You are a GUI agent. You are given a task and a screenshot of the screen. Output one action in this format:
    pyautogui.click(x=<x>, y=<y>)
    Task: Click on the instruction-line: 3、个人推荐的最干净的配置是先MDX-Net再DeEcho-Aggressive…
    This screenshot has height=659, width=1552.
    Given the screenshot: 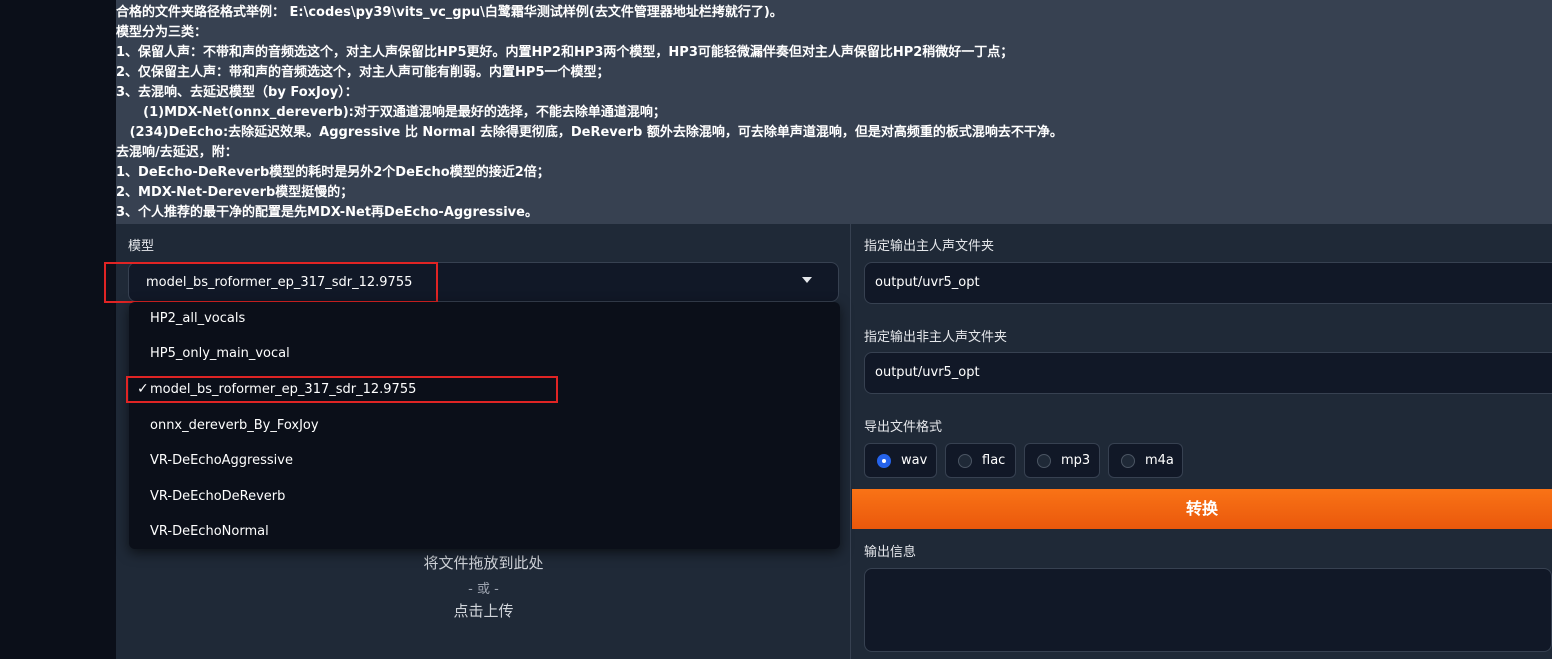 What is the action you would take?
    pyautogui.click(x=327, y=212)
    